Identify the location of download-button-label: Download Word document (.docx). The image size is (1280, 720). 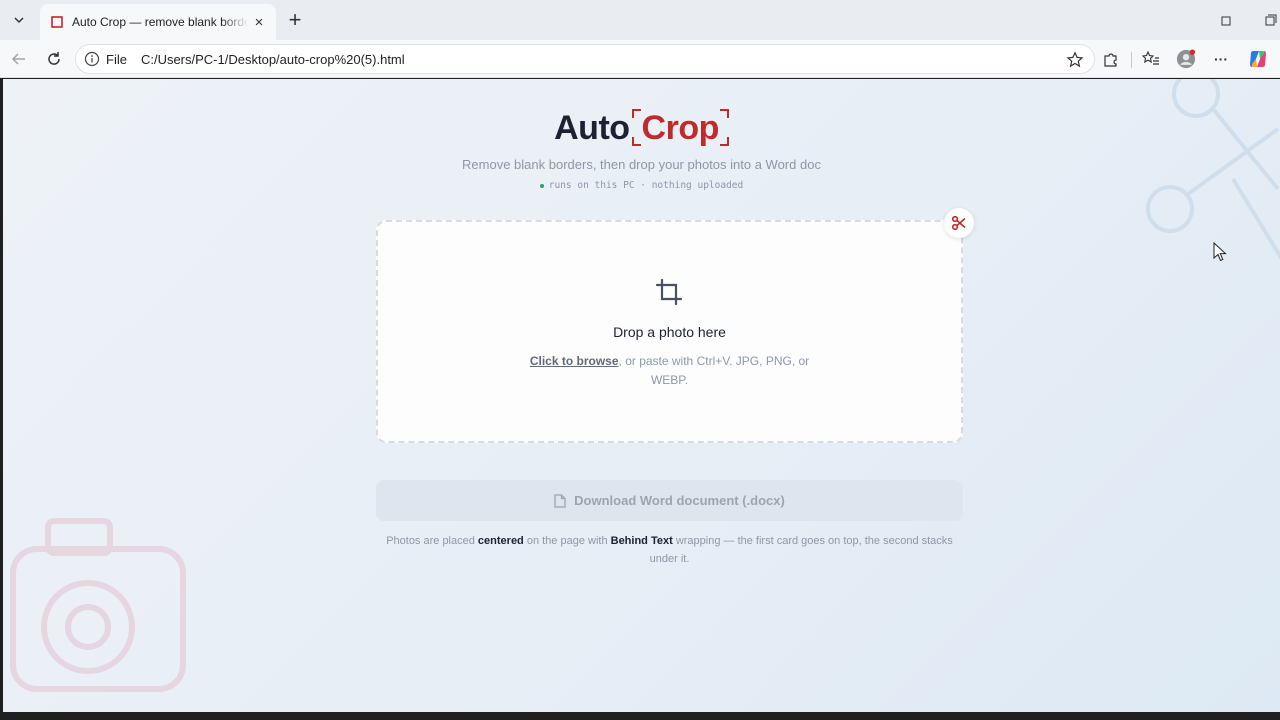
(679, 500).